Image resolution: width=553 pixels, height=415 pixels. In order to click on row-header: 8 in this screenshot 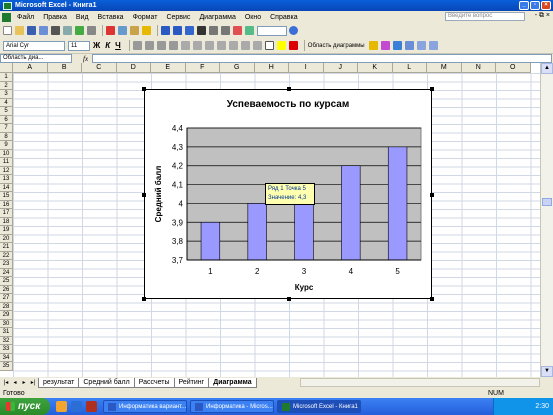, I will do `click(6, 136)`.